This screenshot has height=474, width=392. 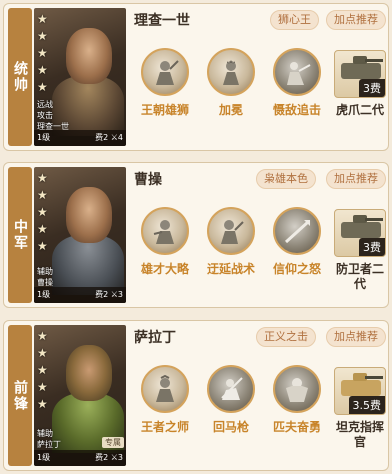 I want to click on skill-item: 匹夫奋勇, so click(x=297, y=400).